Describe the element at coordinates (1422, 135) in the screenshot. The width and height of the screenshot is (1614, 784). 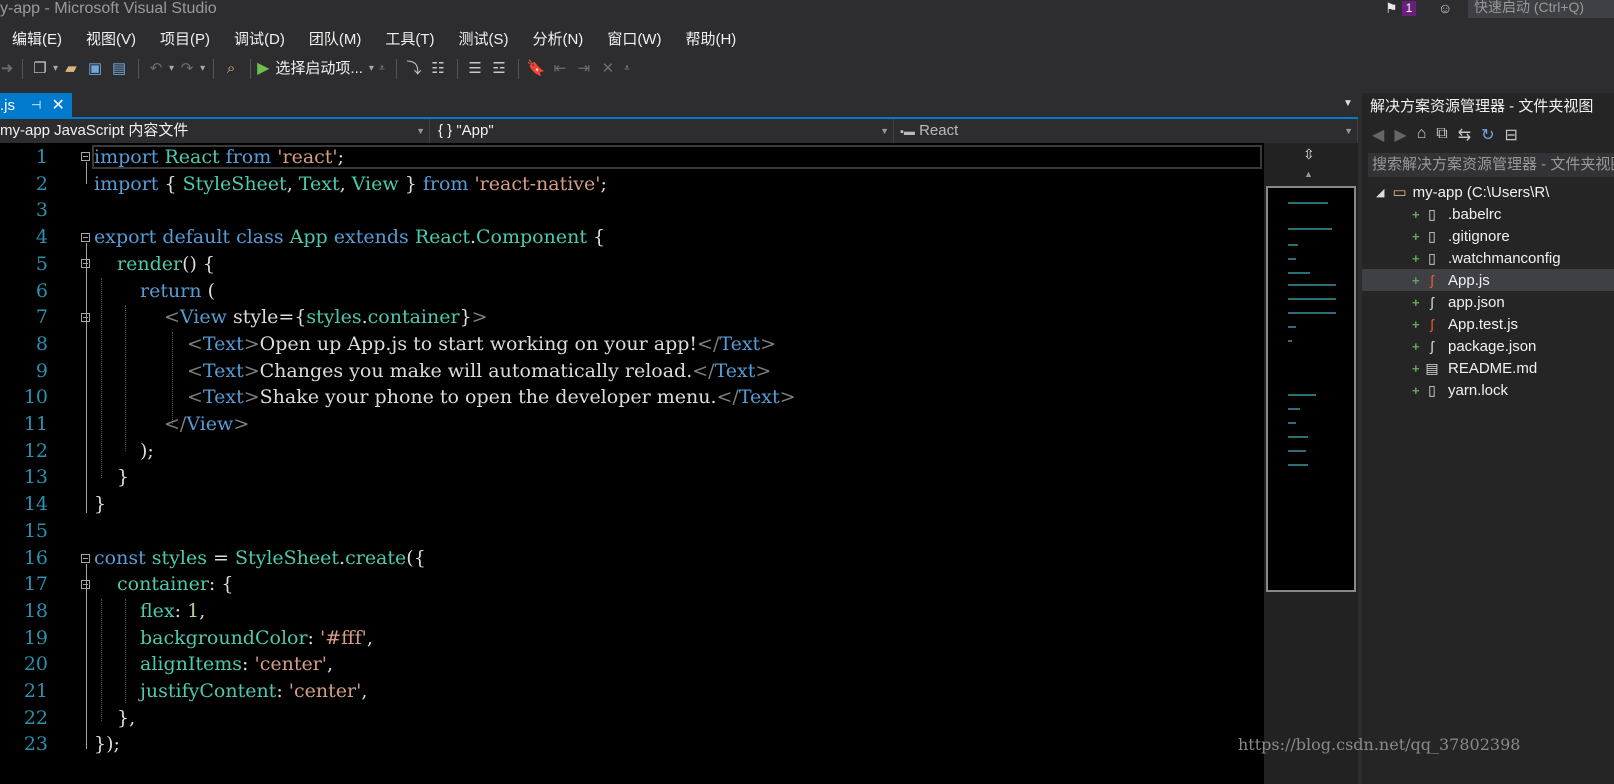
I see `home-icon: ⌂` at that location.